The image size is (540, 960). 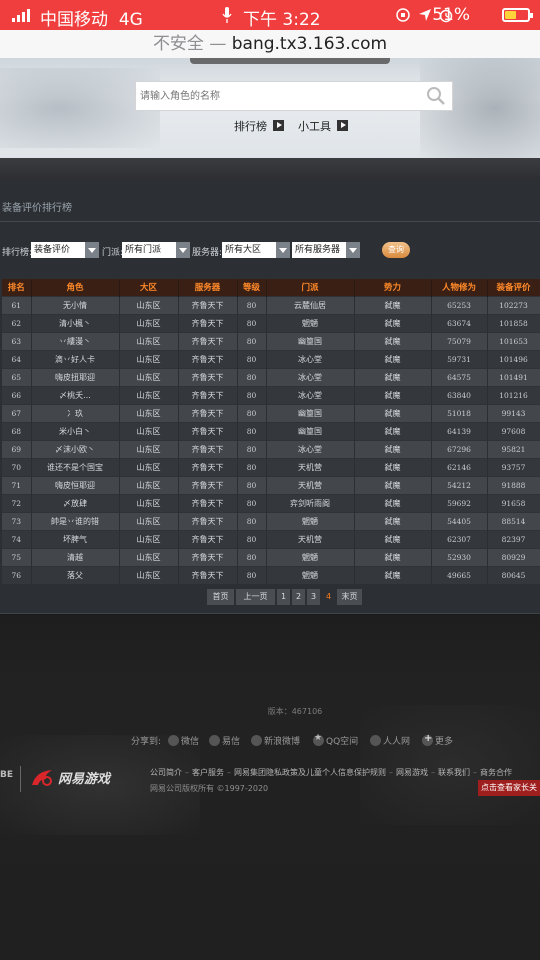 I want to click on page-4-current: 4, so click(x=328, y=596).